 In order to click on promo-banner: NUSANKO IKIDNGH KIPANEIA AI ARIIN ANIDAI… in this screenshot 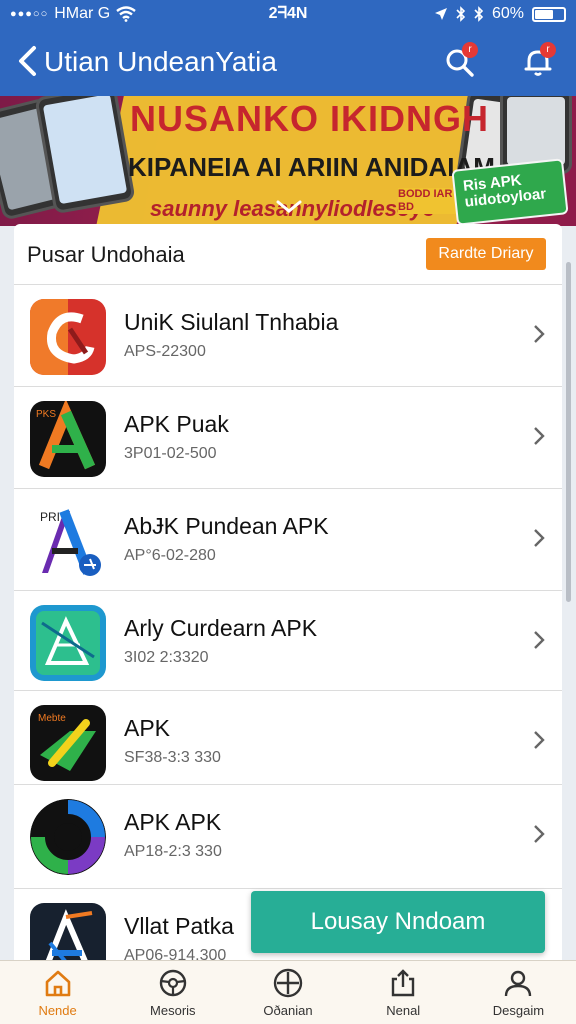, I will do `click(288, 161)`.